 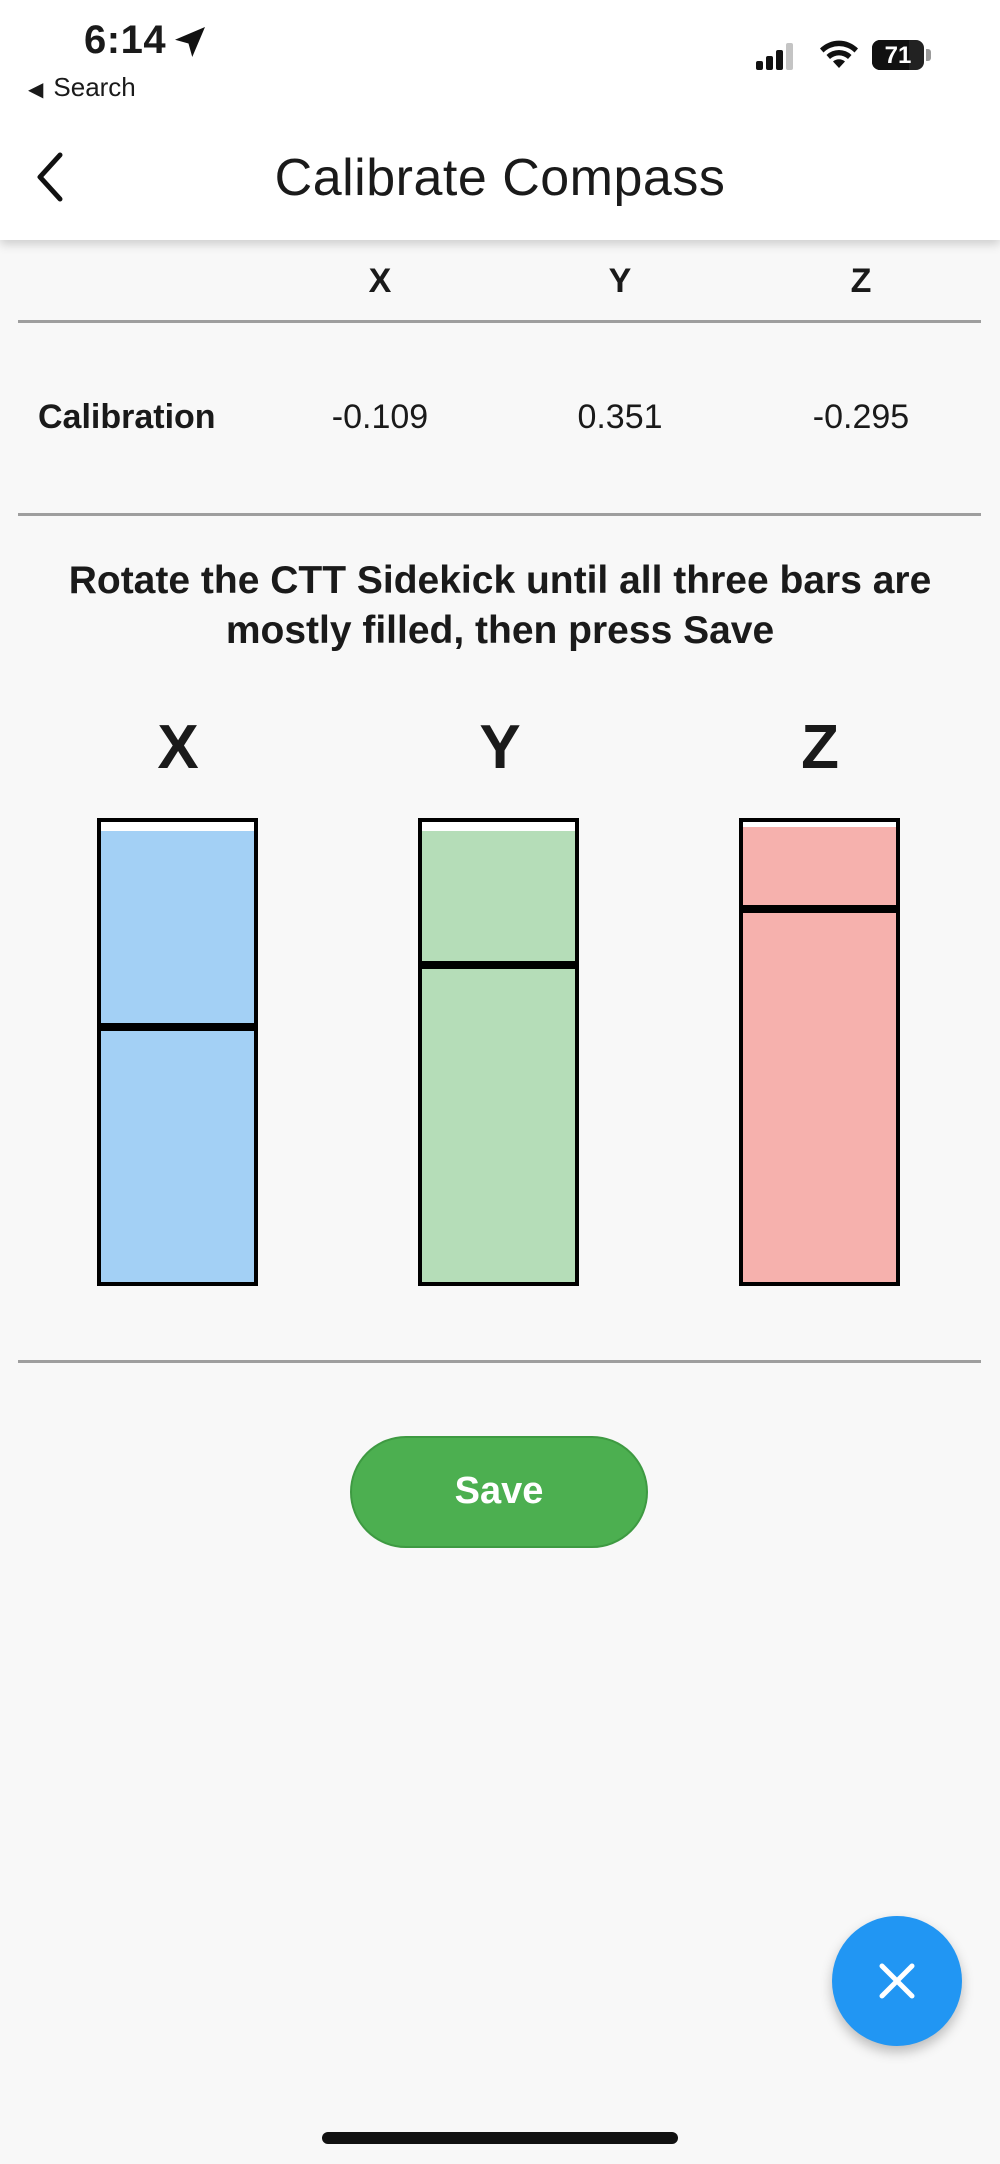 What do you see at coordinates (177, 1056) in the screenshot?
I see `bar-fill-x` at bounding box center [177, 1056].